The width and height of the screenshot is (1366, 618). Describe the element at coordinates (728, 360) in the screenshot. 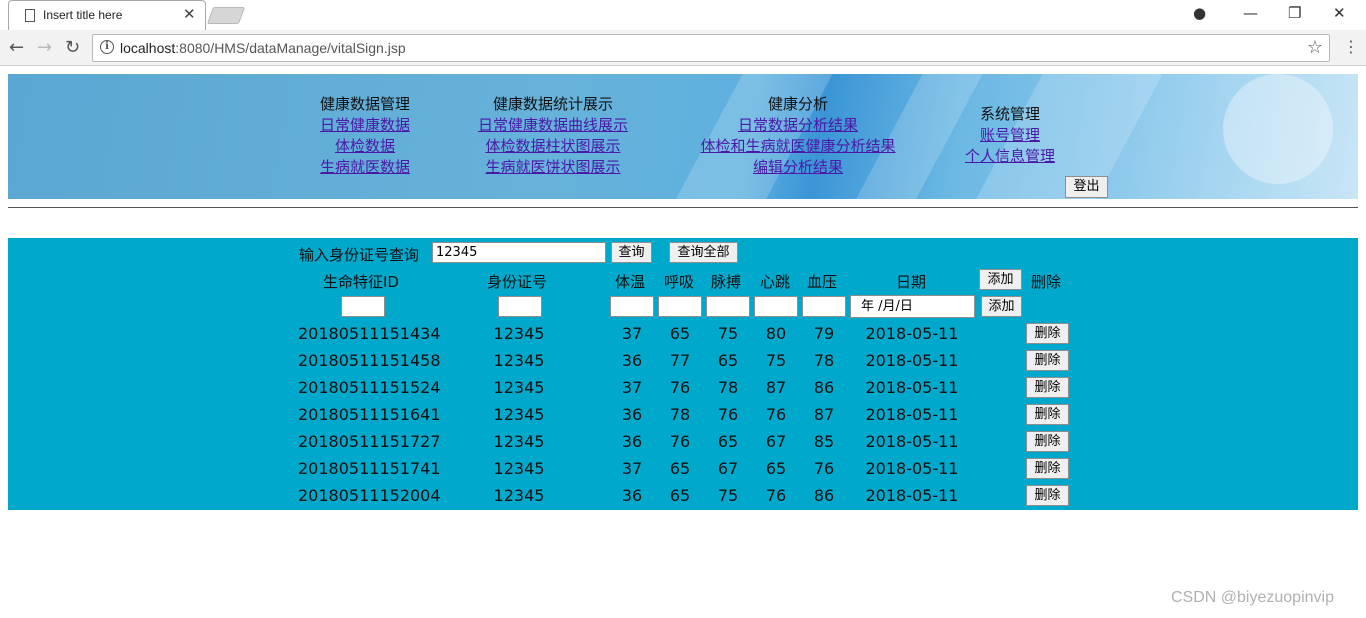

I see `cell-pulse: 65` at that location.